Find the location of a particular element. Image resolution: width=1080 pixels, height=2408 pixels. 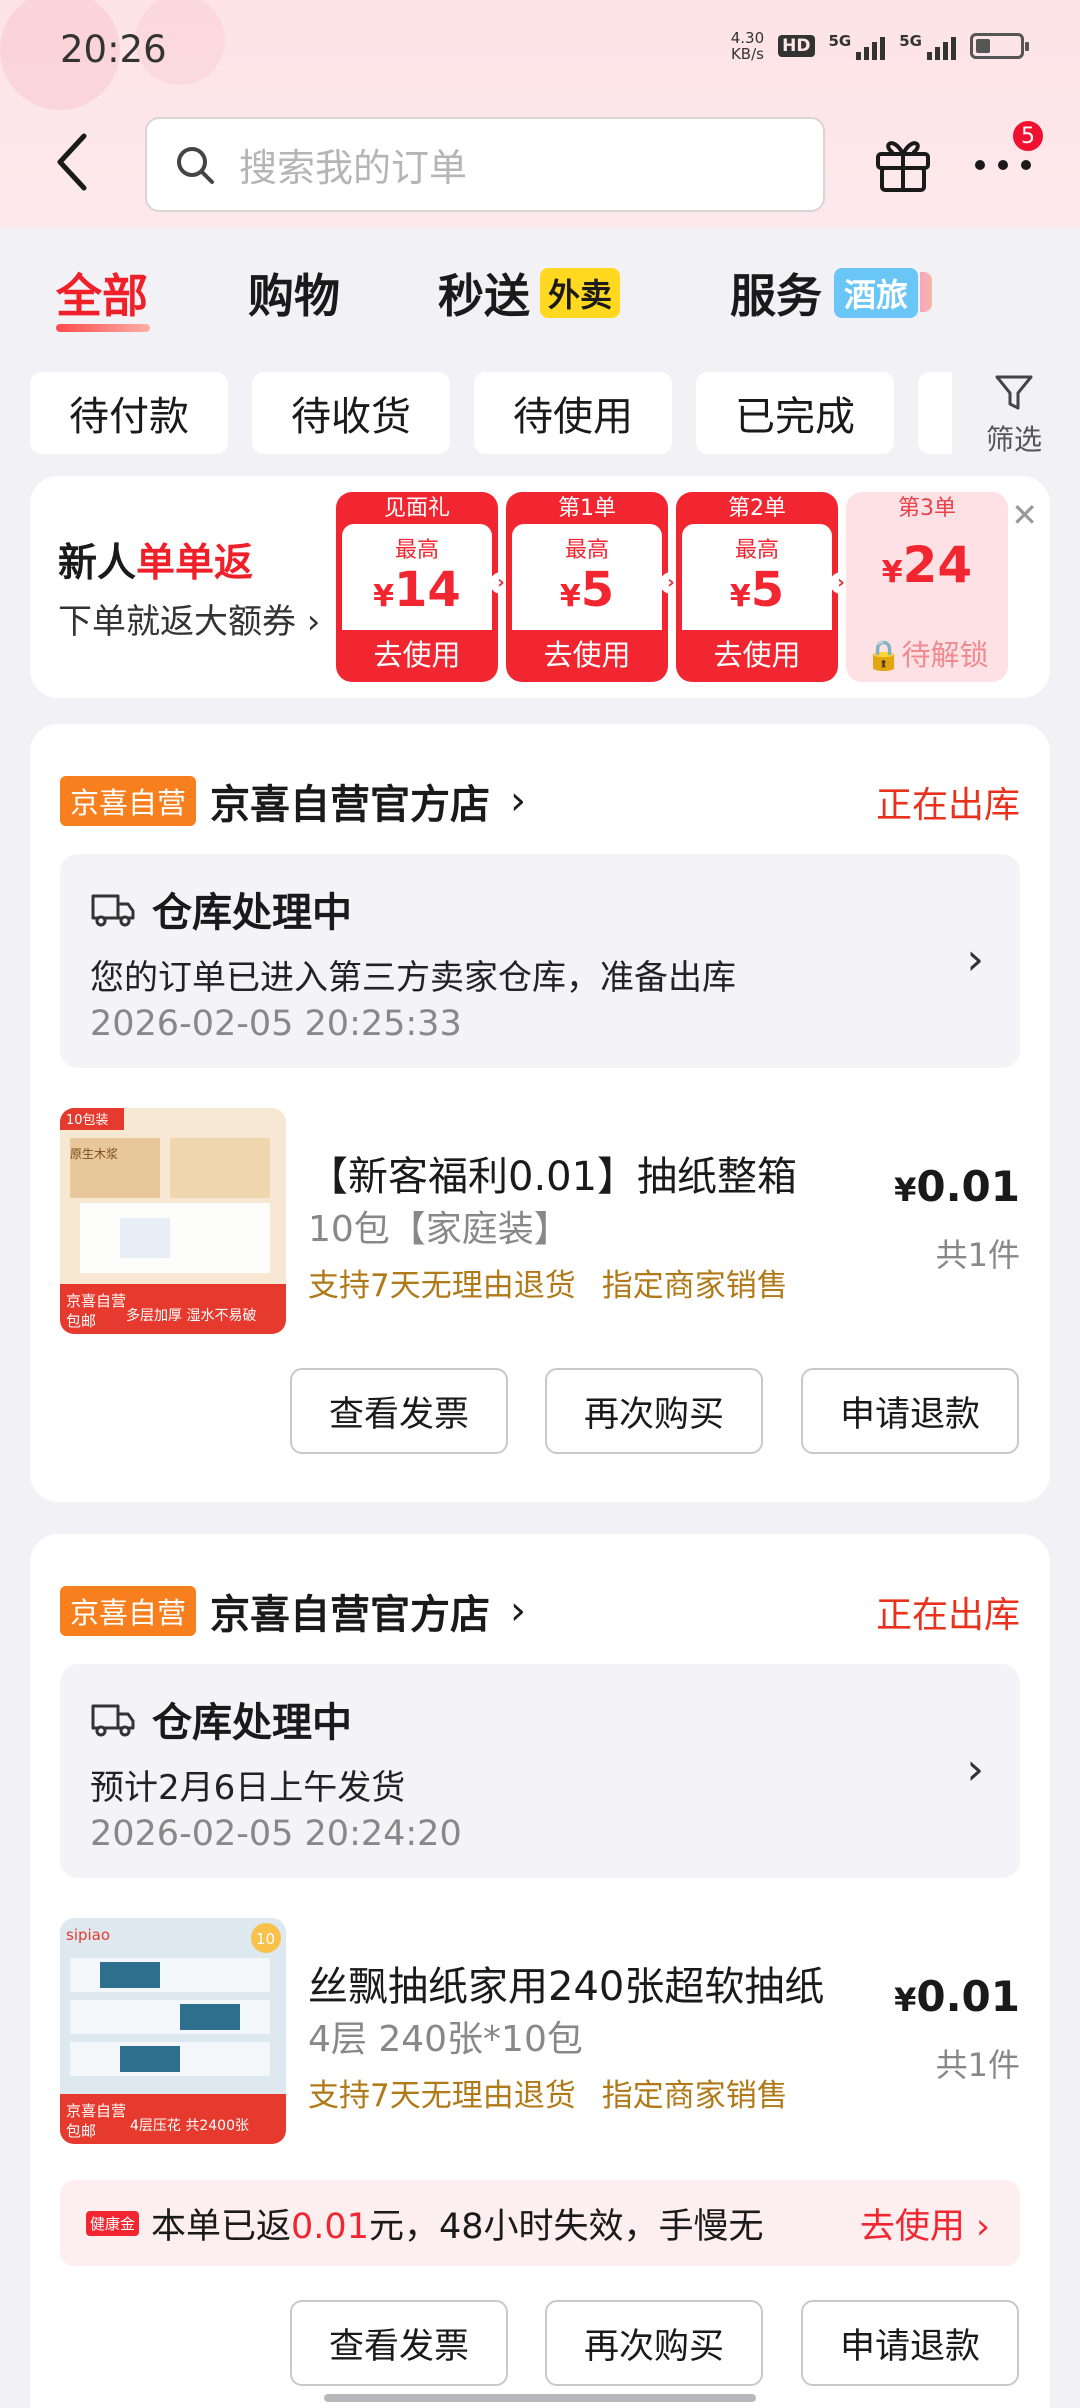

filter-pending-use: 待使用 is located at coordinates (573, 413).